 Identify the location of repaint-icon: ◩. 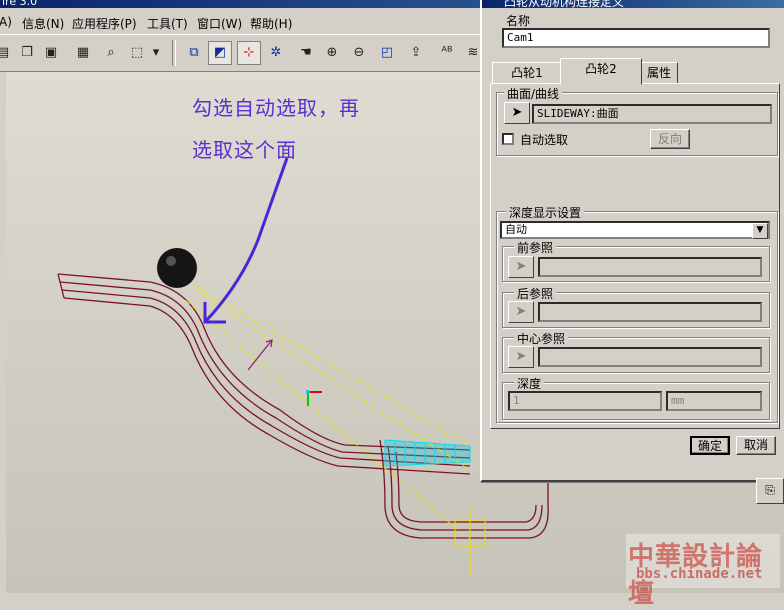
(220, 53).